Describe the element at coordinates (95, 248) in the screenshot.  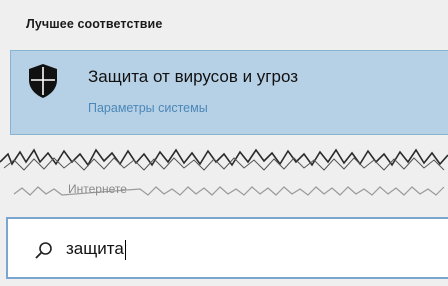
I see `search-query-text: защита` at that location.